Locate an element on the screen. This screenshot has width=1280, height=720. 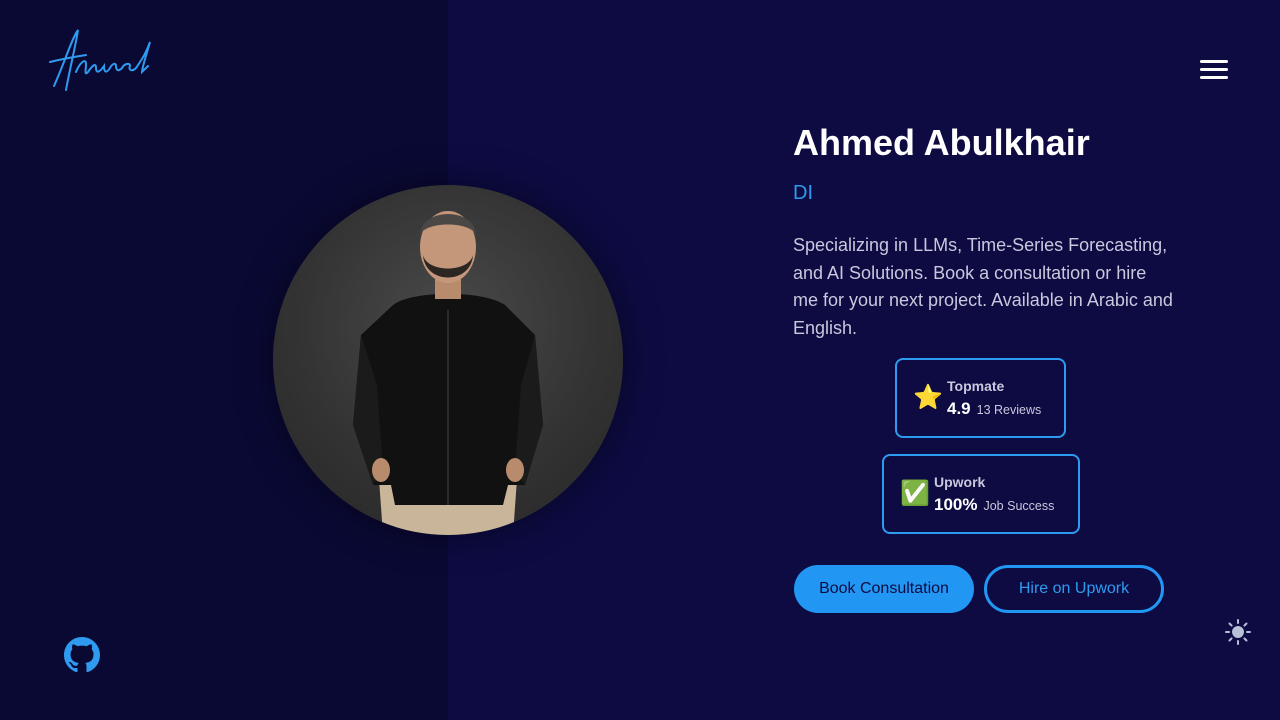
profile-name: Ahmed Abulkhair is located at coordinates (941, 142).